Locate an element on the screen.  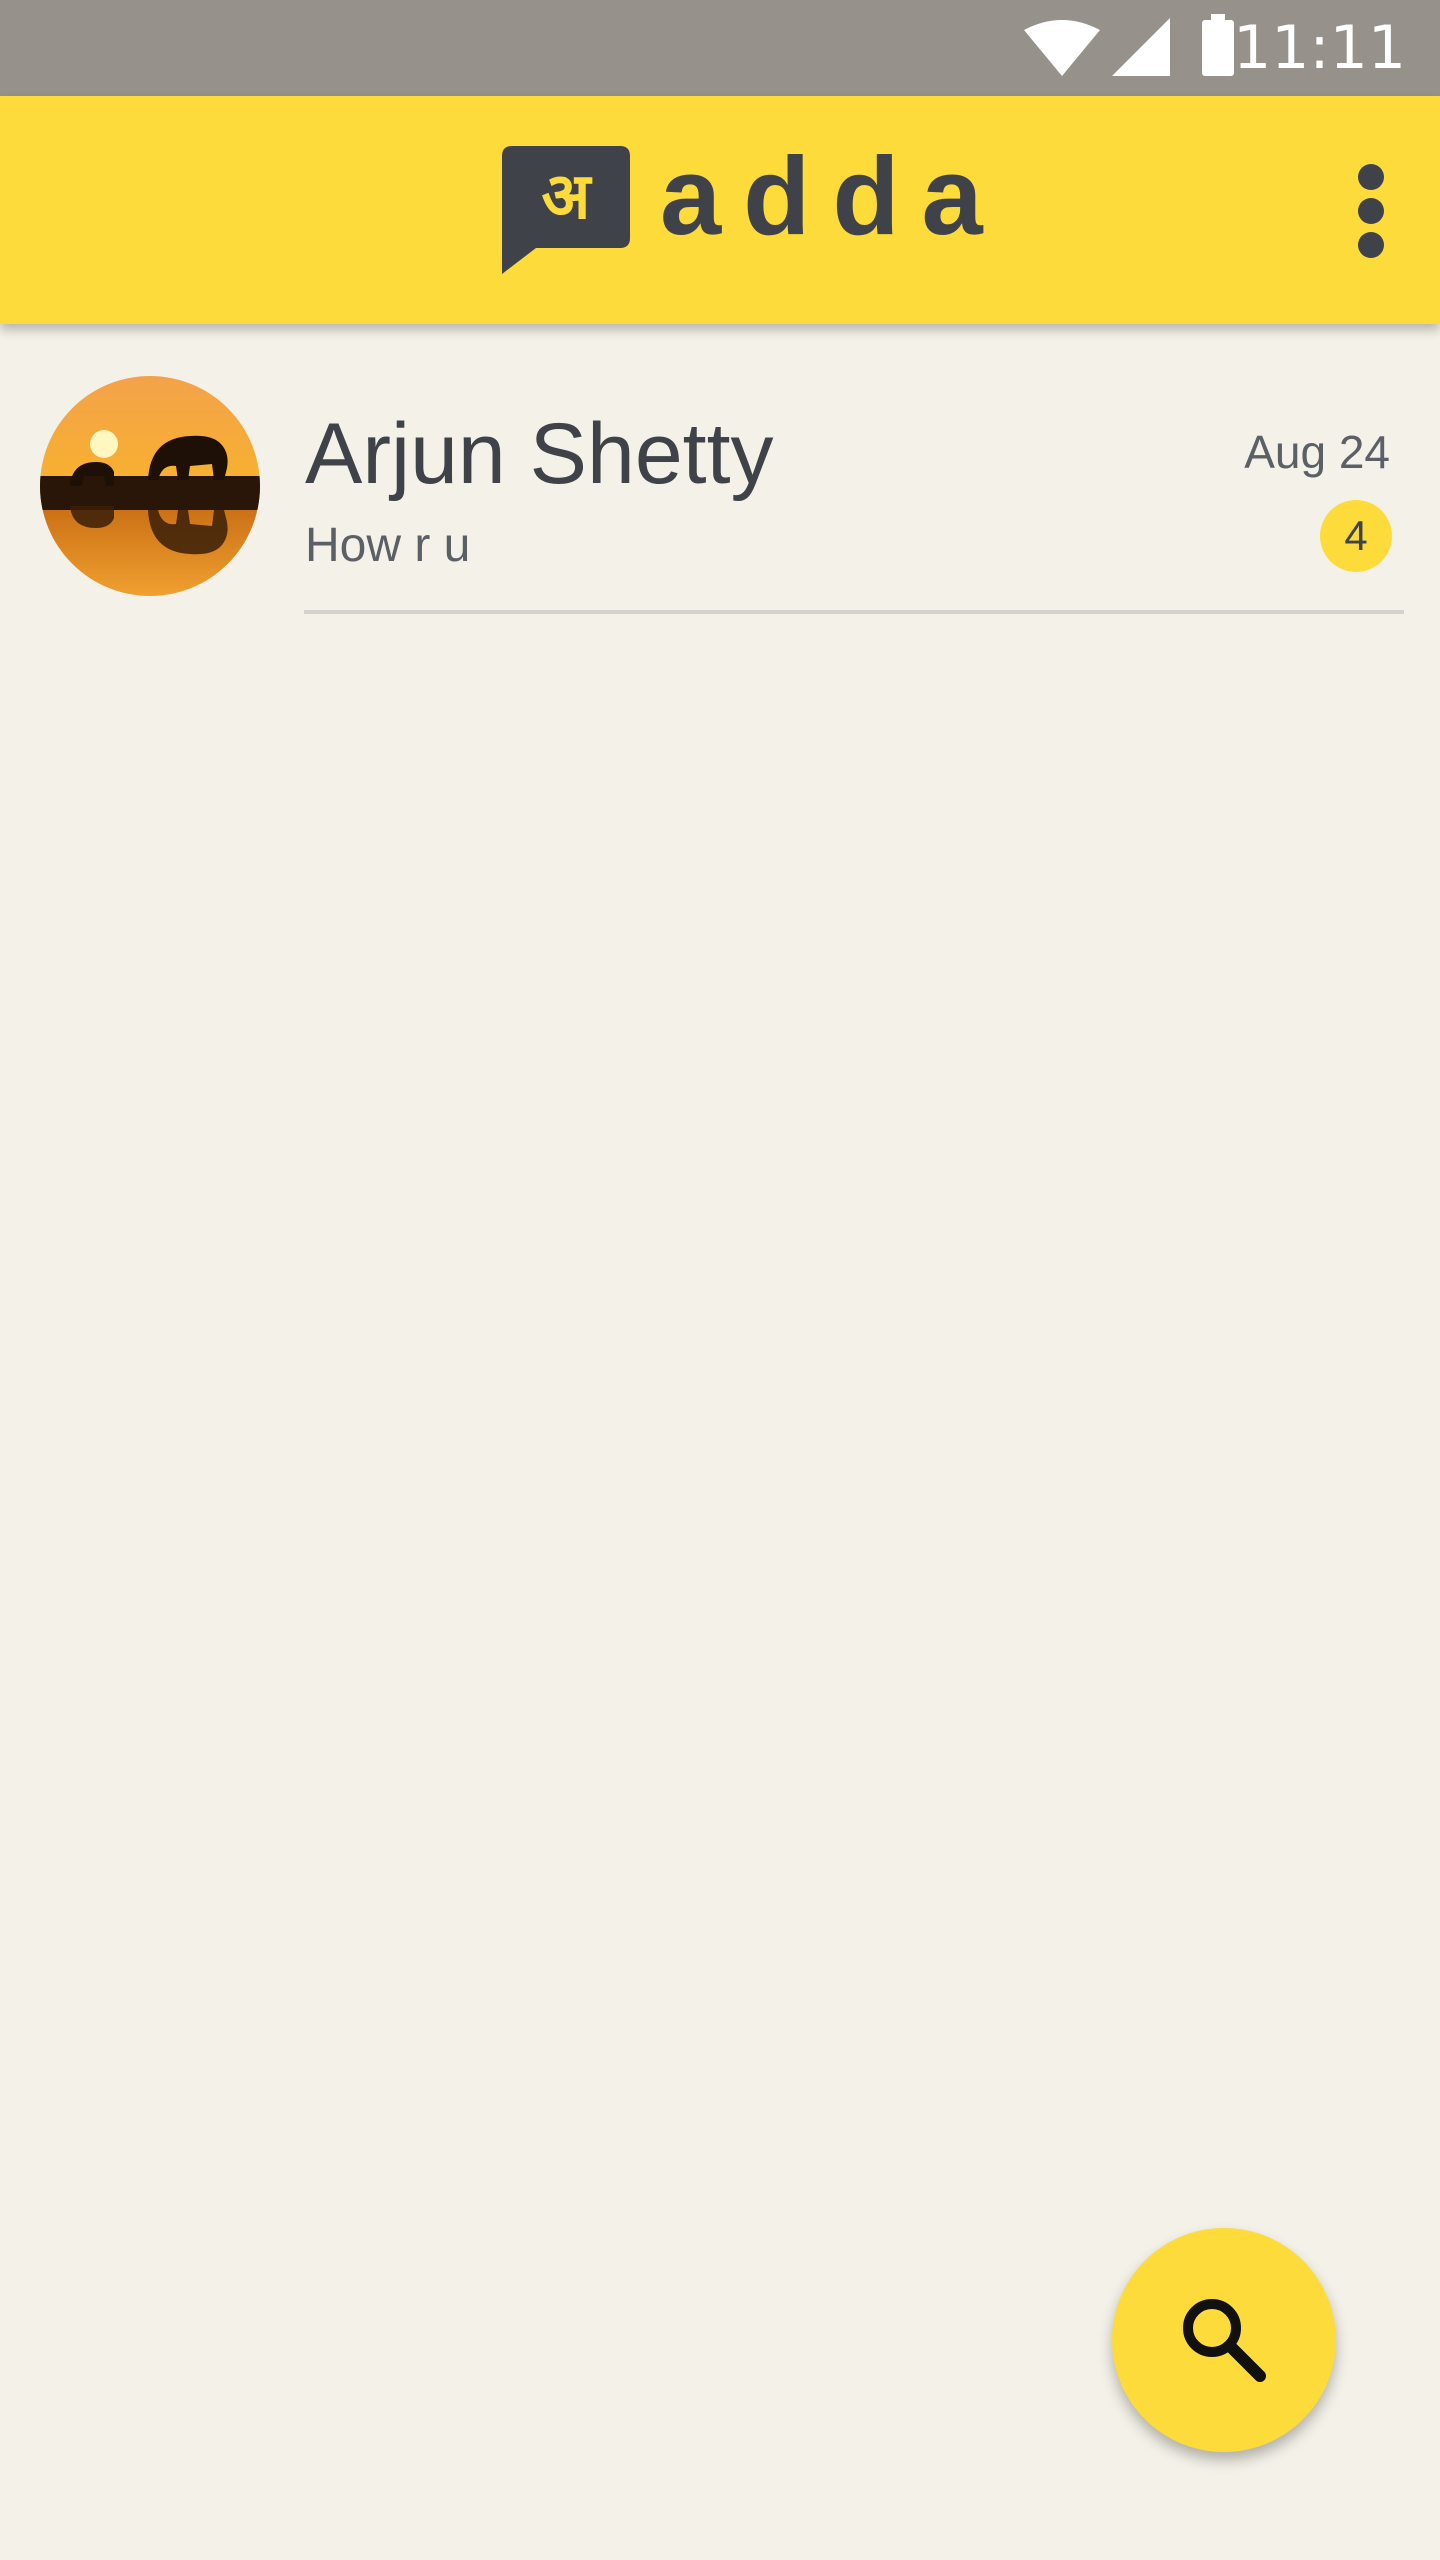
chat-bubble-logo-icon: अ is located at coordinates (566, 210).